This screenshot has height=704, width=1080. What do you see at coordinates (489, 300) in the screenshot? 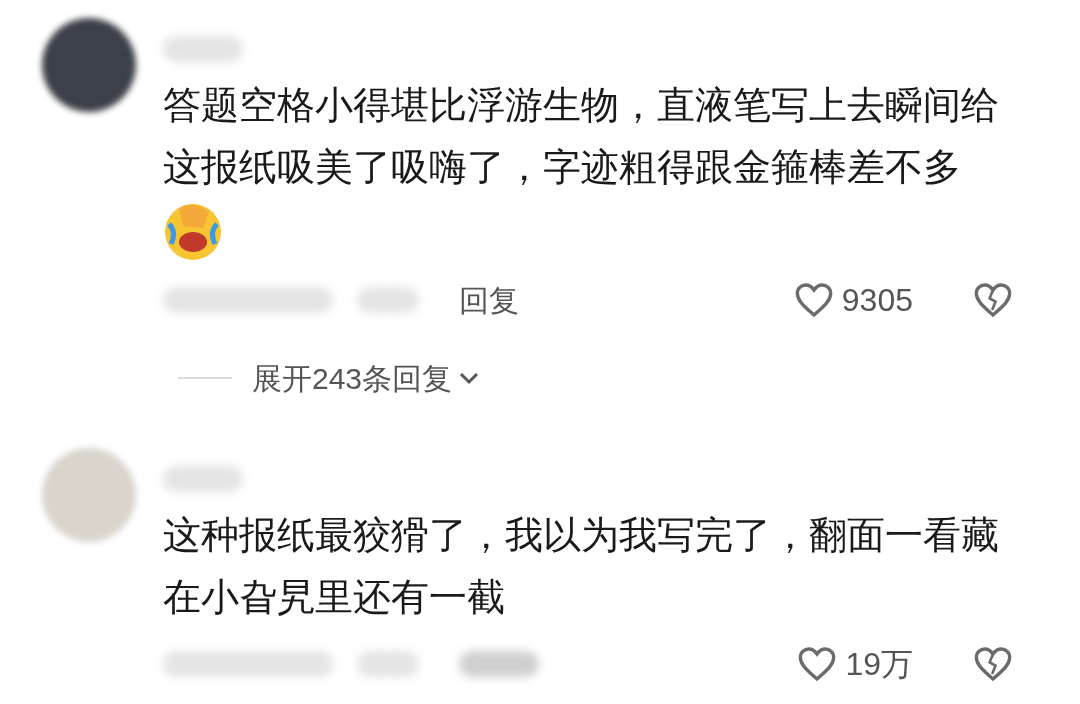
I see `reply-link: 回复` at bounding box center [489, 300].